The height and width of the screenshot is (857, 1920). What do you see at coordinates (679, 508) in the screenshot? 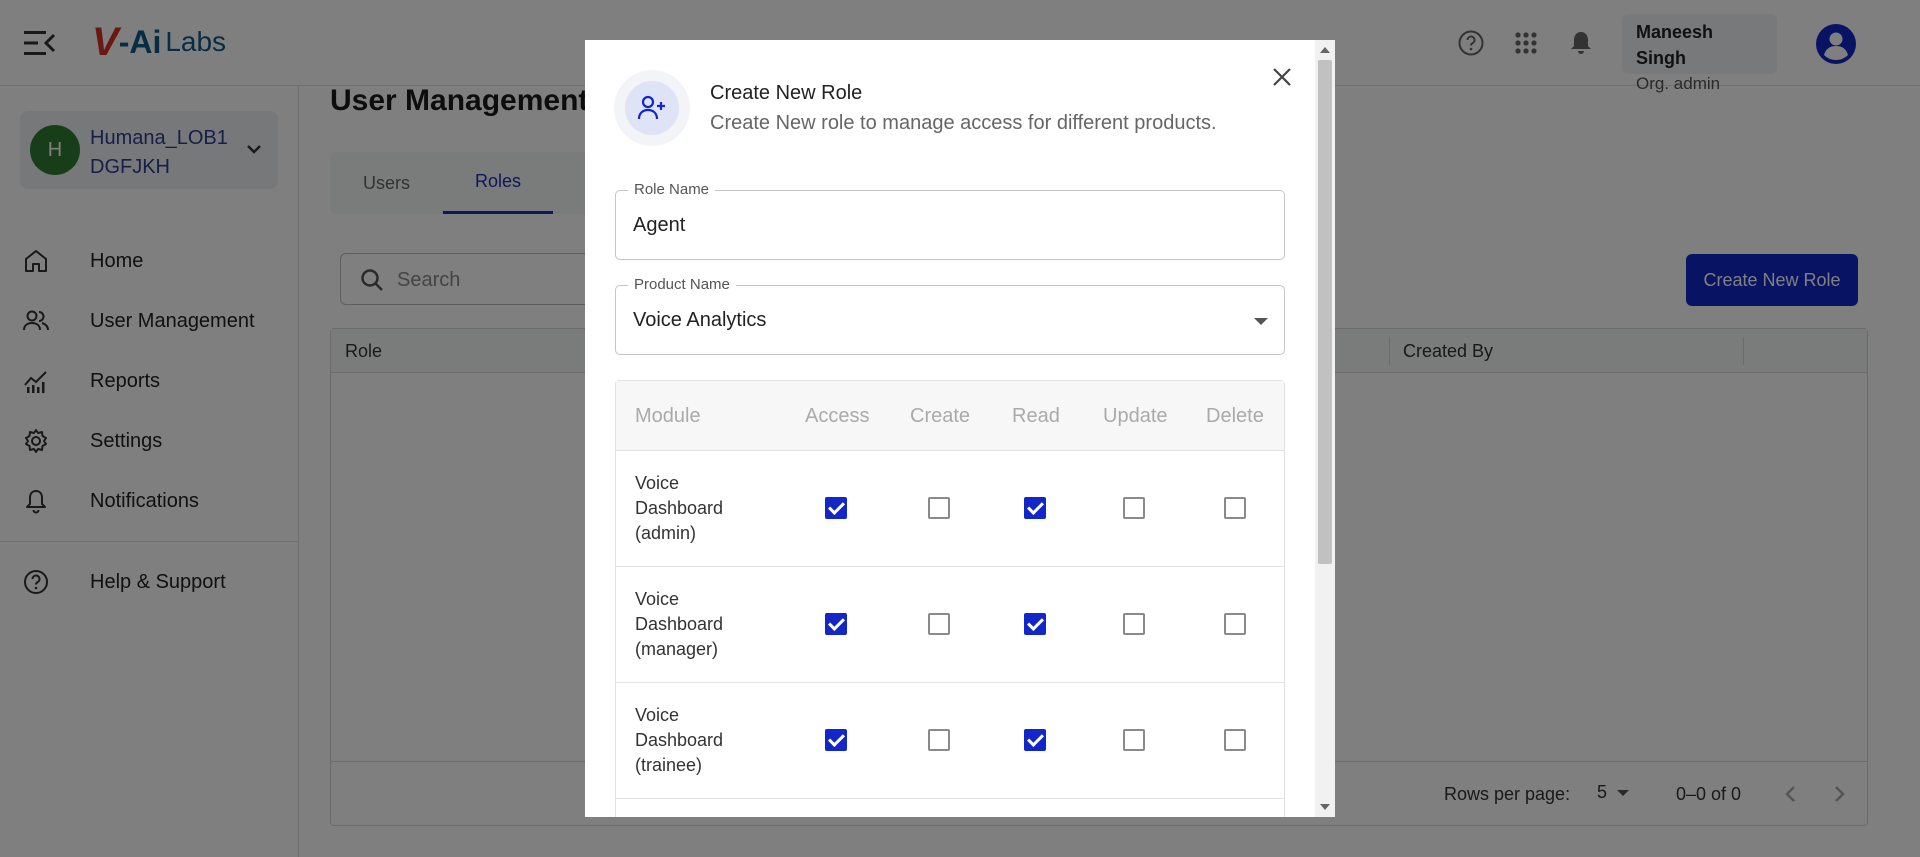
I see `module-name: Voice Dashboard (admin)` at bounding box center [679, 508].